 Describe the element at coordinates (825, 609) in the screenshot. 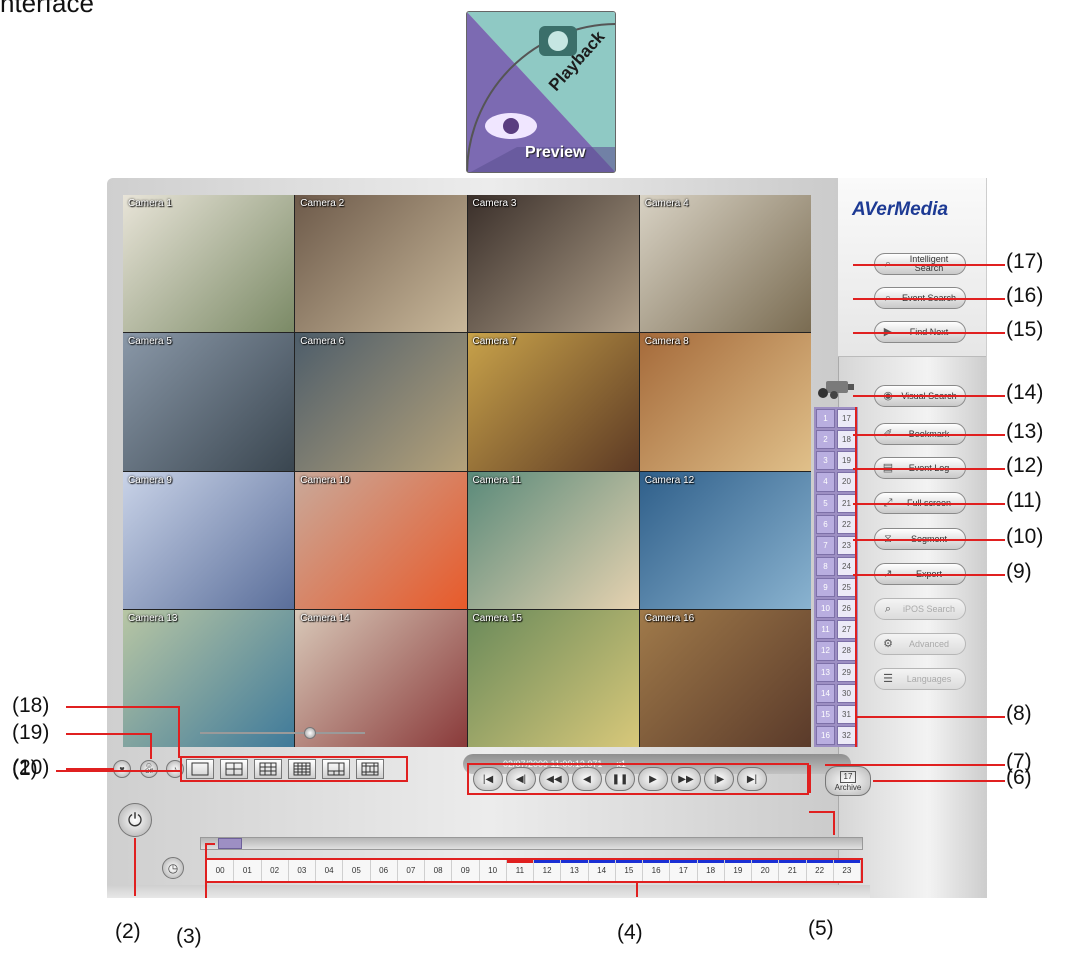

I see `camera-select-low-button: 10` at that location.